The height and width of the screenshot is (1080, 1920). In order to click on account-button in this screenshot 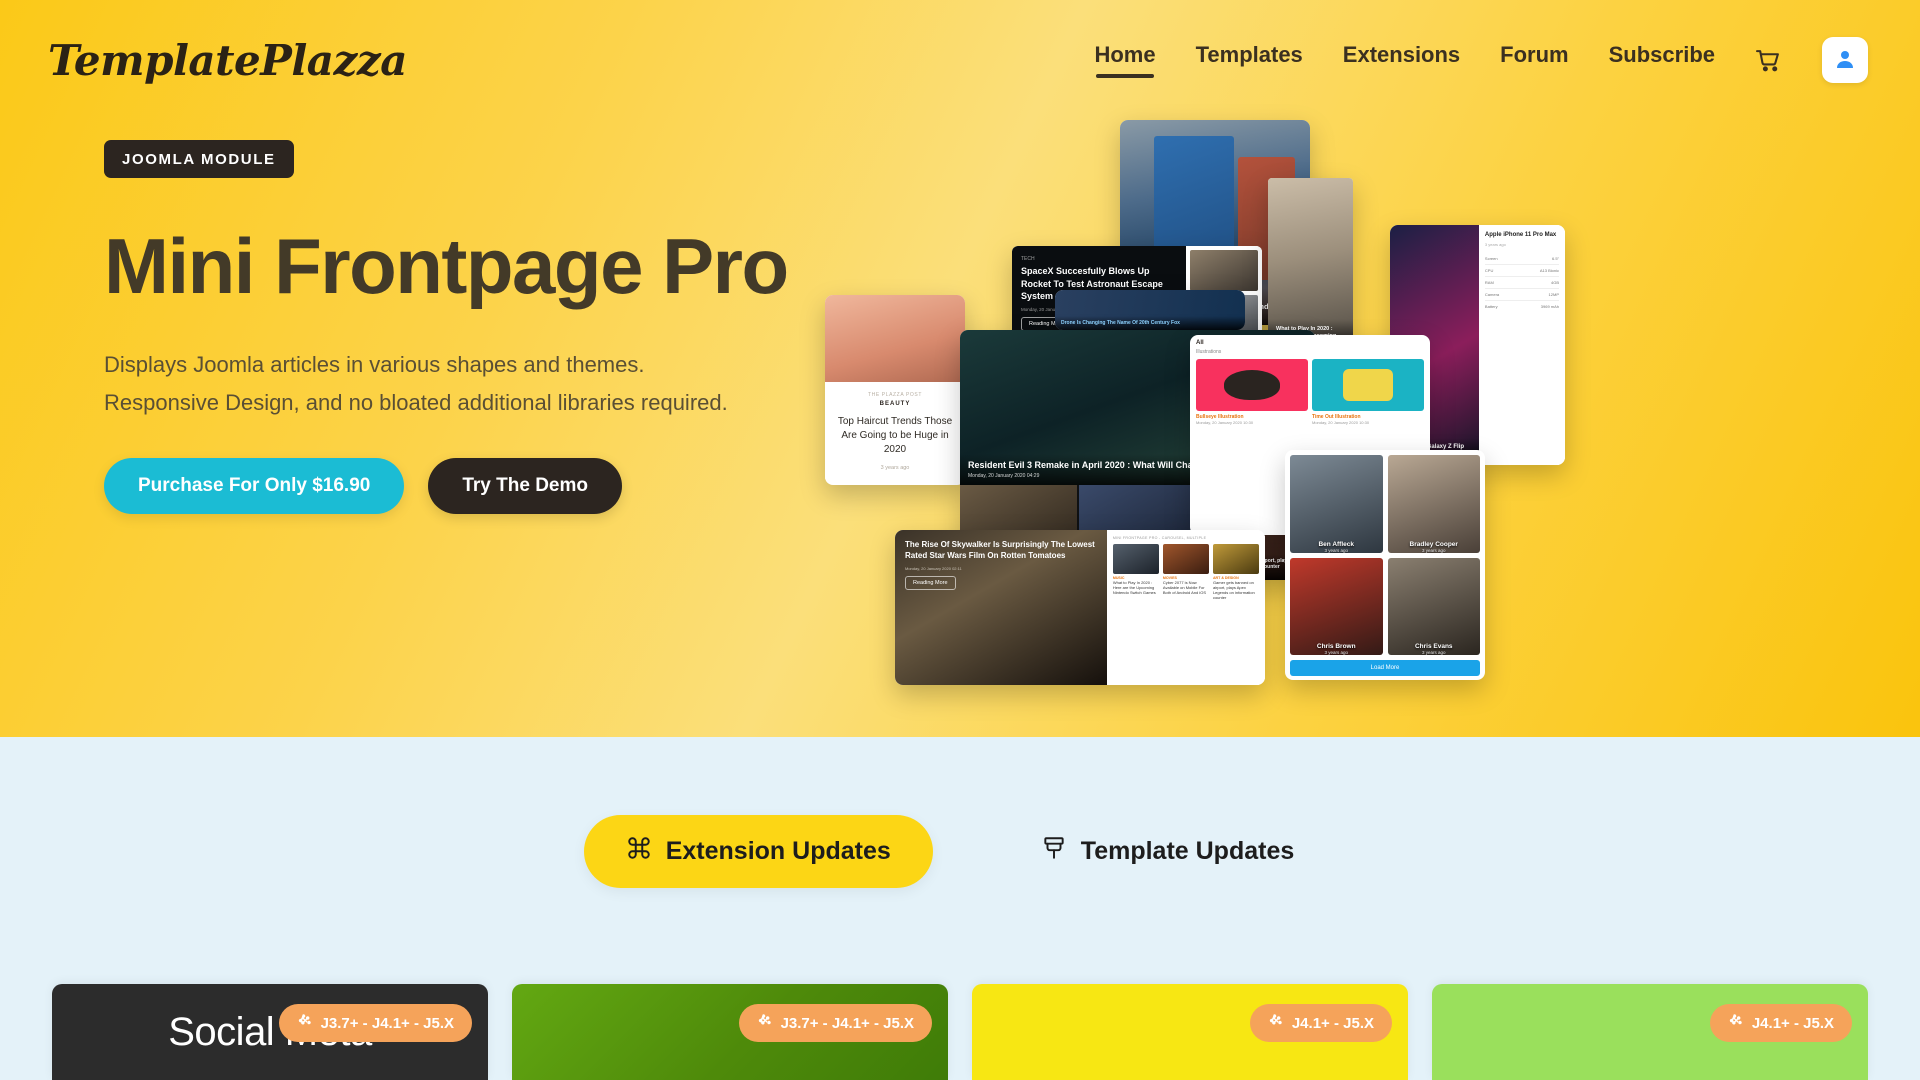, I will do `click(1845, 60)`.